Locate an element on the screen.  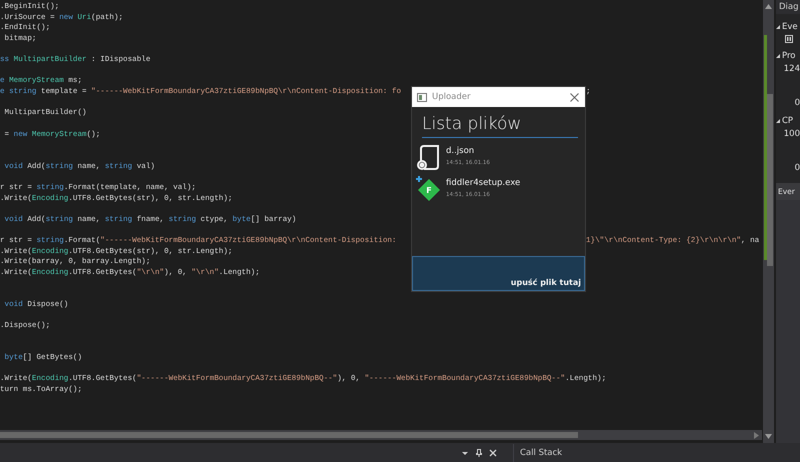
section-title: Eve is located at coordinates (790, 27).